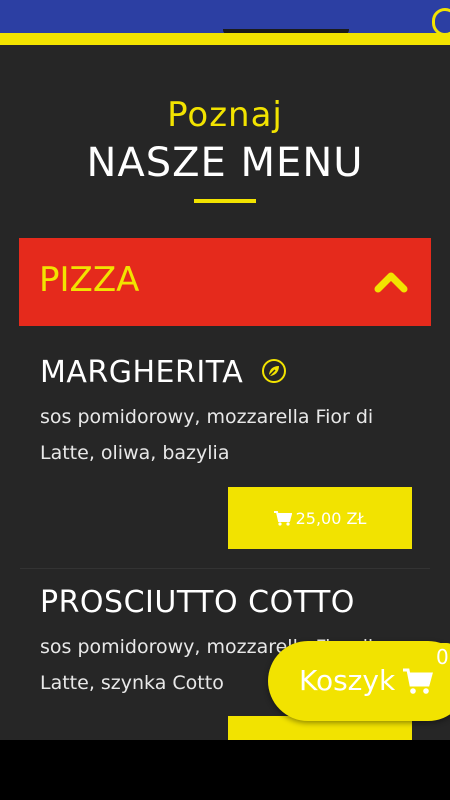  What do you see at coordinates (274, 370) in the screenshot?
I see `leaf-icon` at bounding box center [274, 370].